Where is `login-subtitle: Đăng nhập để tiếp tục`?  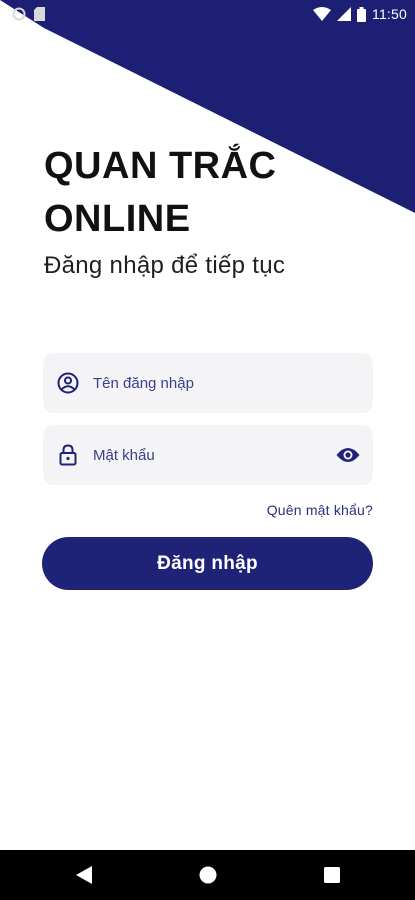 login-subtitle: Đăng nhập để tiếp tục is located at coordinates (165, 265).